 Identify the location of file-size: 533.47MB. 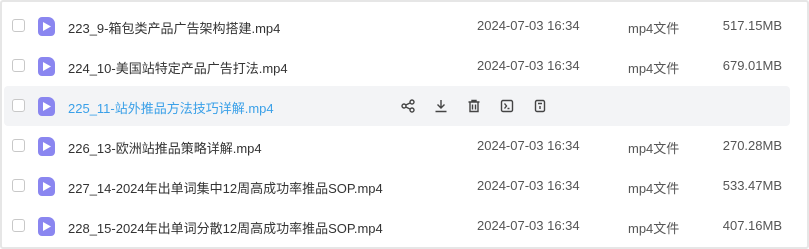
(752, 185).